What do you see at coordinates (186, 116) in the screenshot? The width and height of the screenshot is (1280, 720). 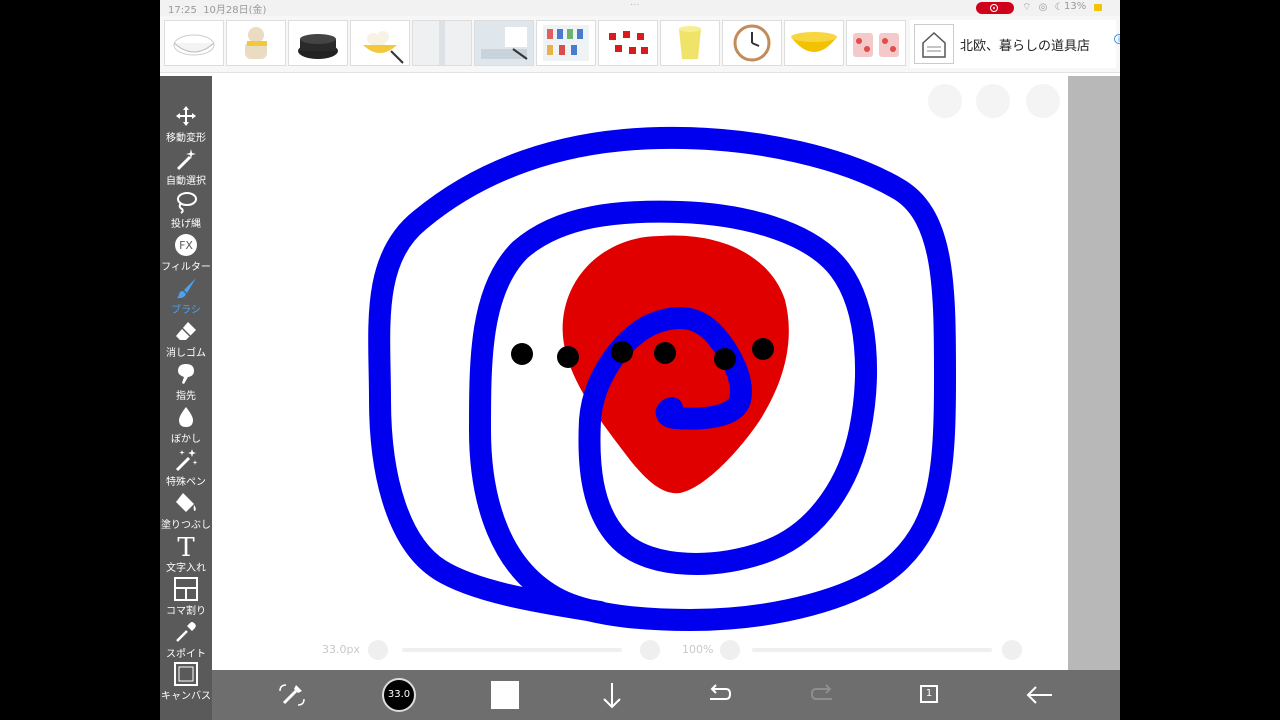 I see `move-icon` at bounding box center [186, 116].